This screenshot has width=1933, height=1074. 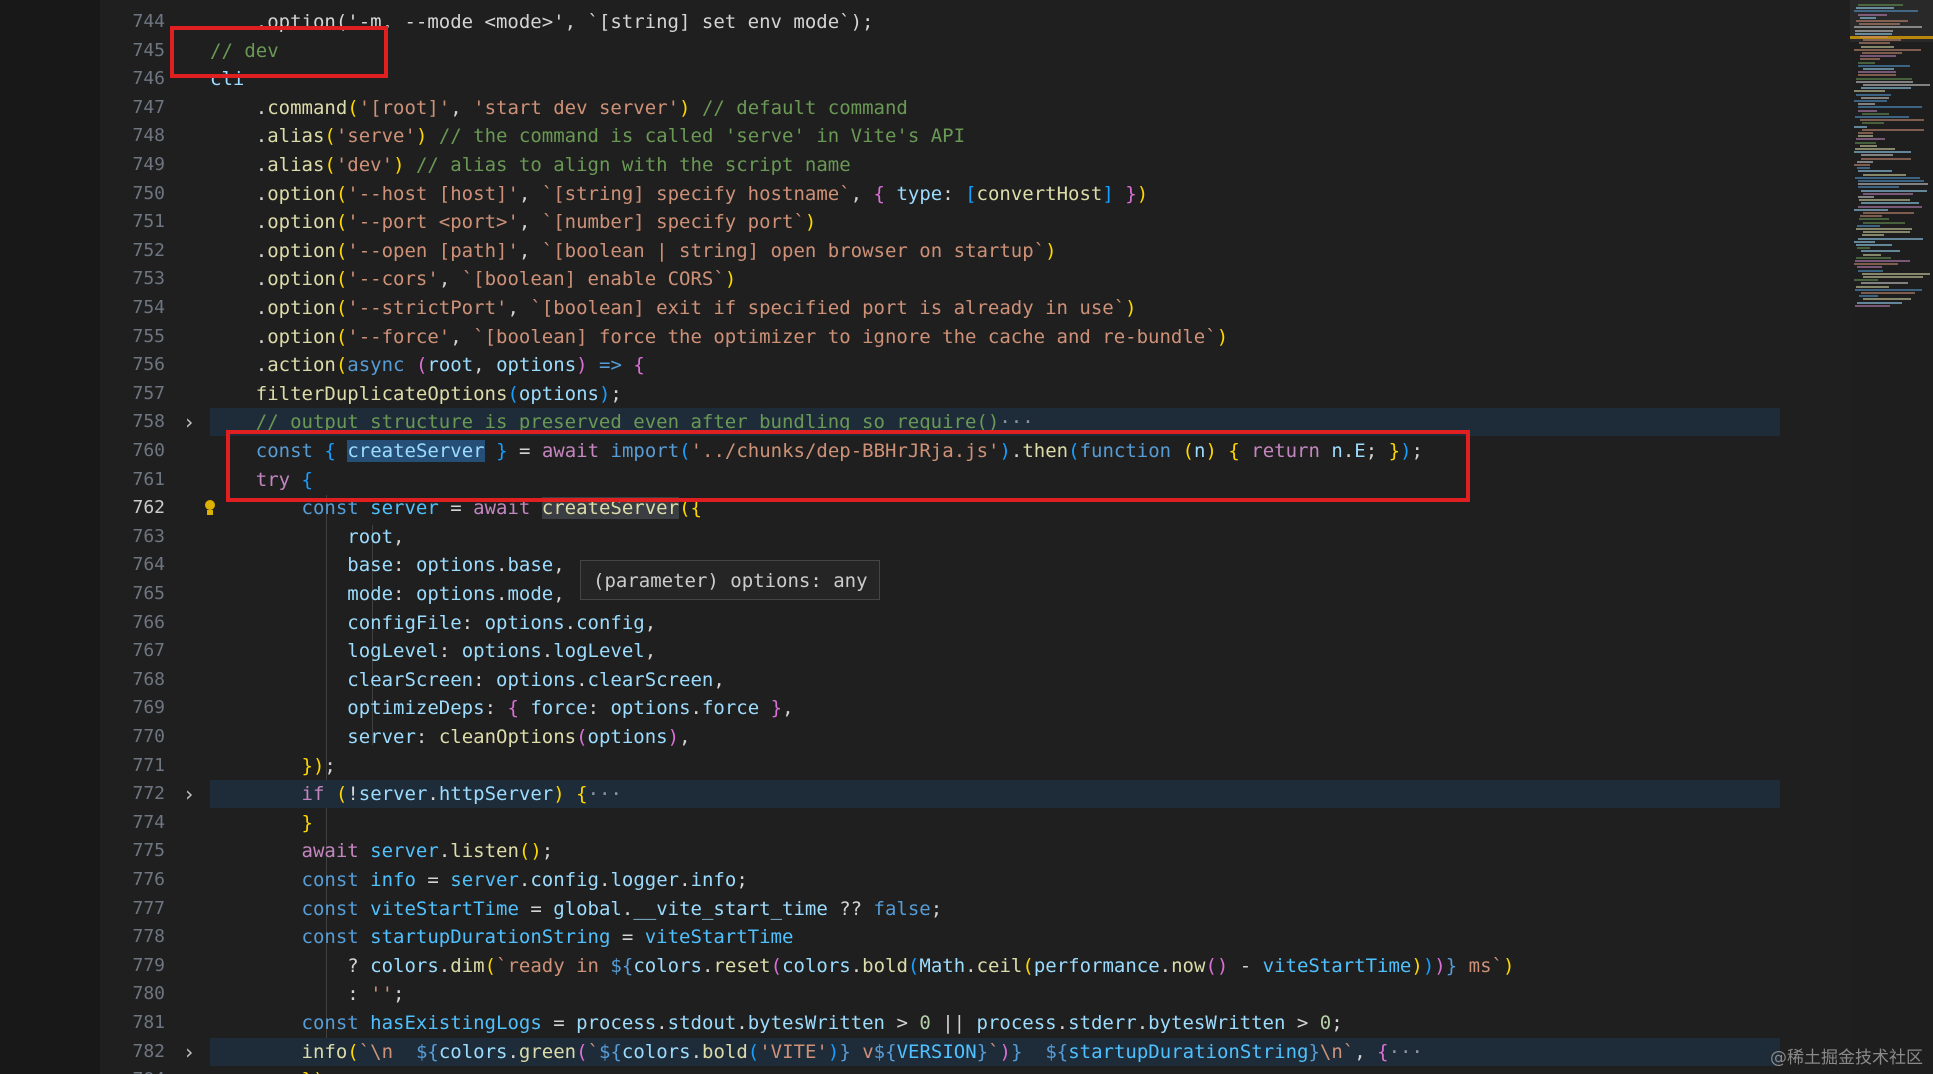 I want to click on gutter-row: 769, so click(x=155, y=708).